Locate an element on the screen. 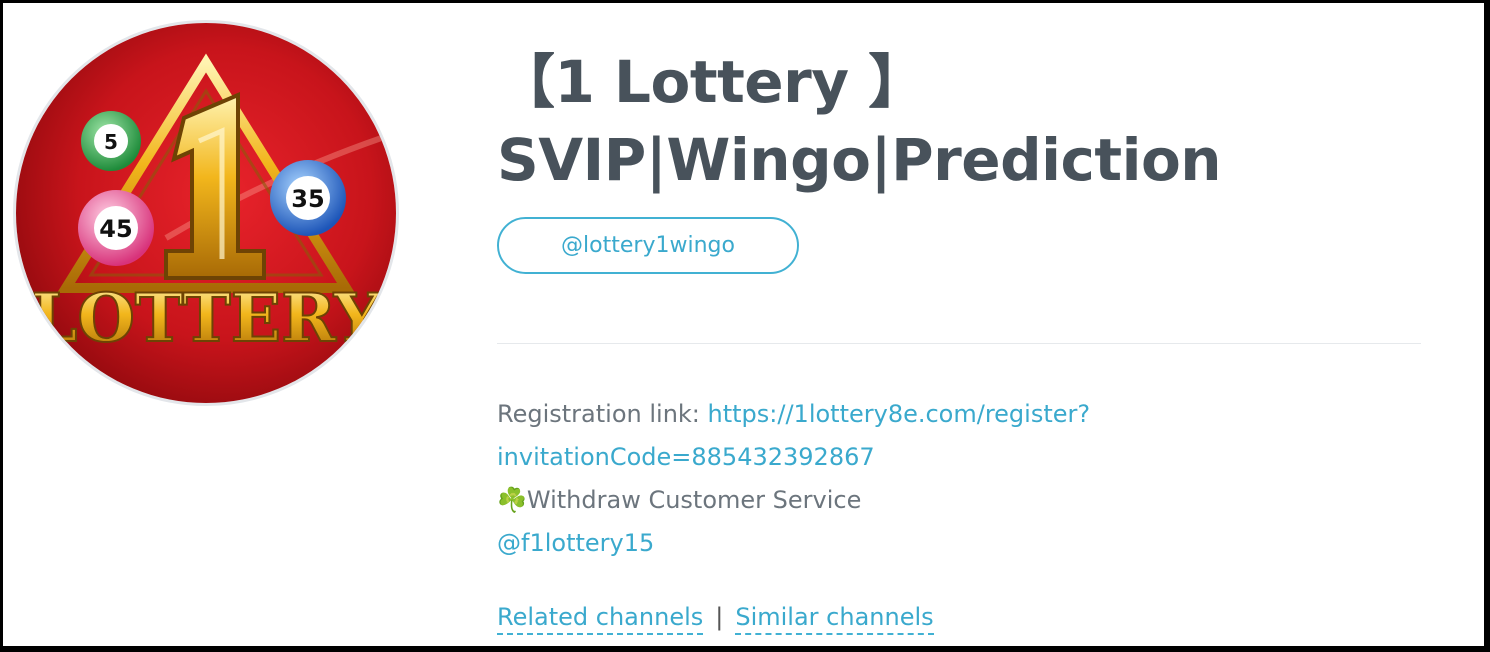  clover-icon: ☘️ is located at coordinates (512, 500).